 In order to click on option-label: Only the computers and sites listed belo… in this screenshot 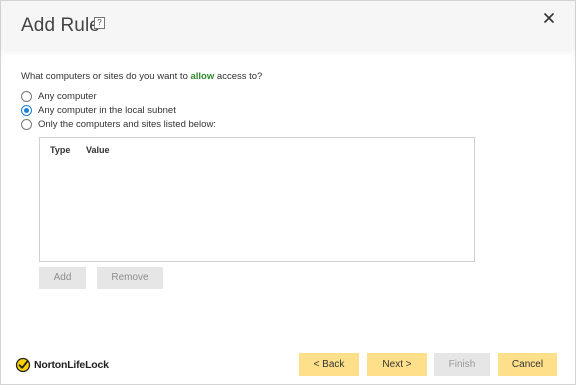, I will do `click(127, 124)`.